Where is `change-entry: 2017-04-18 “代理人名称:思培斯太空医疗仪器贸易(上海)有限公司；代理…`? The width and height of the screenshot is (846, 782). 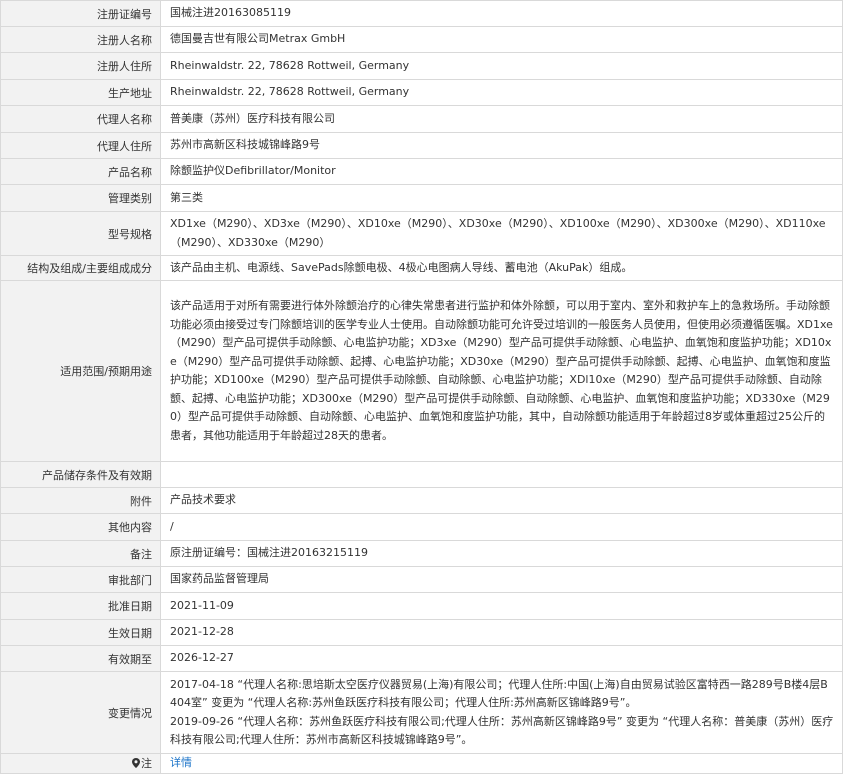
change-entry: 2017-04-18 “代理人名称:思培斯太空医疗仪器贸易(上海)有限公司；代理… is located at coordinates (499, 693).